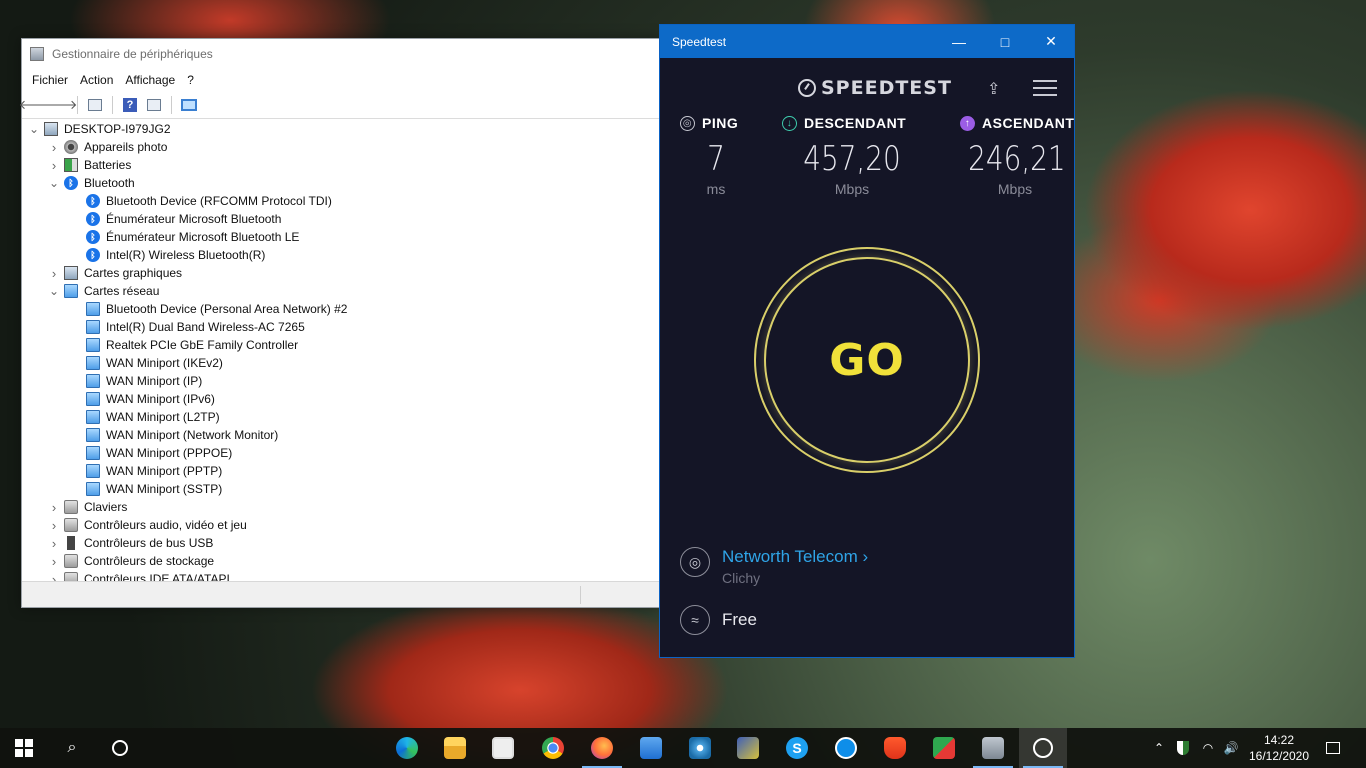 The width and height of the screenshot is (1366, 768). Describe the element at coordinates (341, 327) in the screenshot. I see `tree-item: Intel(R) Dual Band Wireless-AC 7265` at that location.